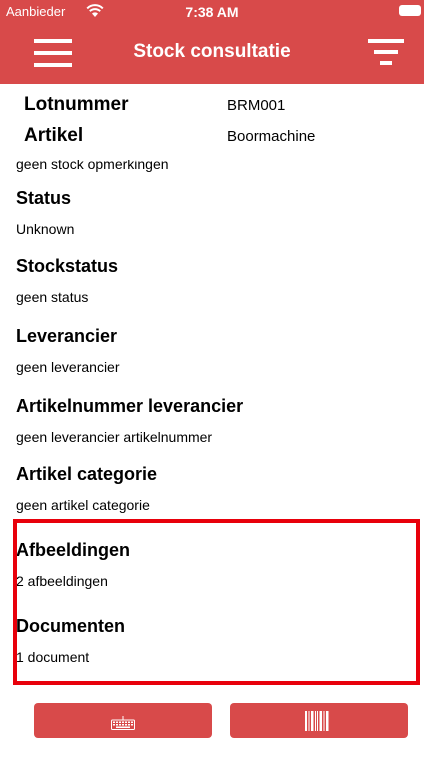 Image resolution: width=424 pixels, height=757 pixels. I want to click on section-title: Artikel categorie, so click(87, 474).